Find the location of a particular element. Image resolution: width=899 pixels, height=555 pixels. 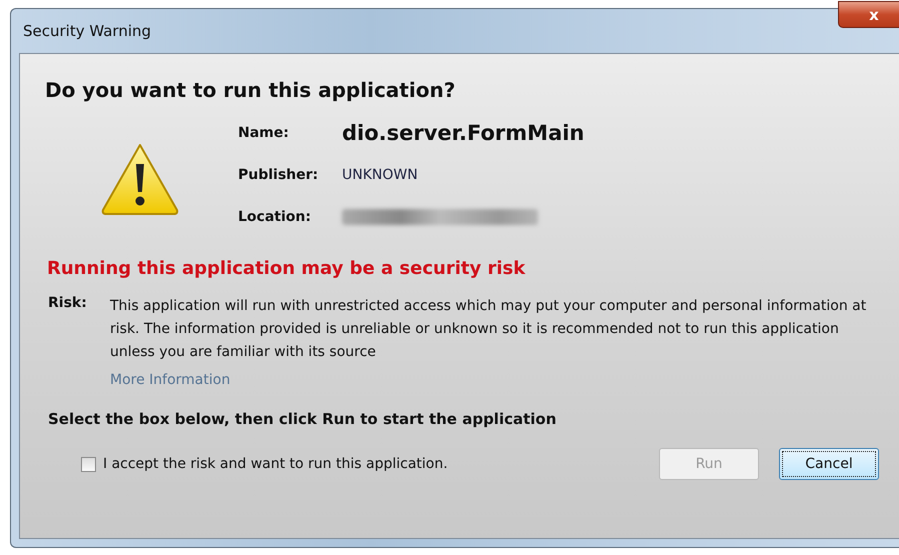

field-label: Publisher: is located at coordinates (279, 175).